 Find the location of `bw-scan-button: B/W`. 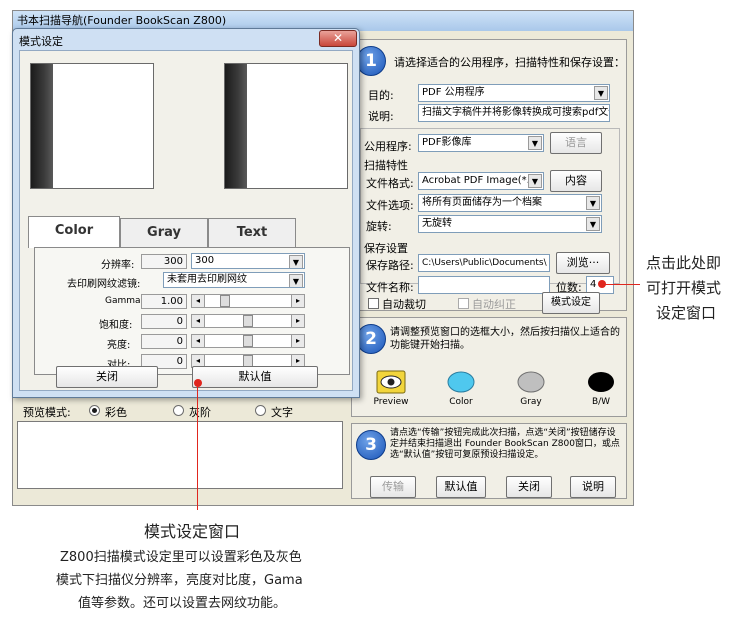

bw-scan-button: B/W is located at coordinates (601, 388).